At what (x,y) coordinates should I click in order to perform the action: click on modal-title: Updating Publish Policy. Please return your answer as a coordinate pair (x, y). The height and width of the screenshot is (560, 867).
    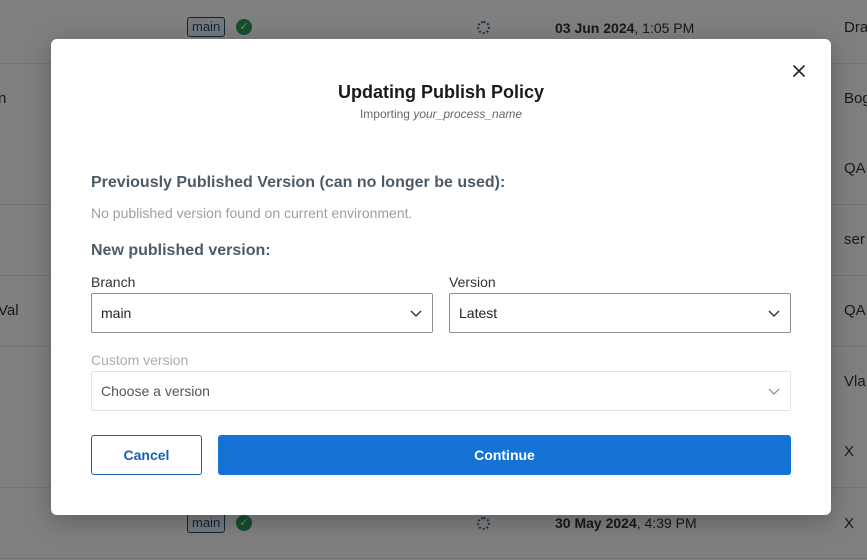
    Looking at the image, I should click on (440, 92).